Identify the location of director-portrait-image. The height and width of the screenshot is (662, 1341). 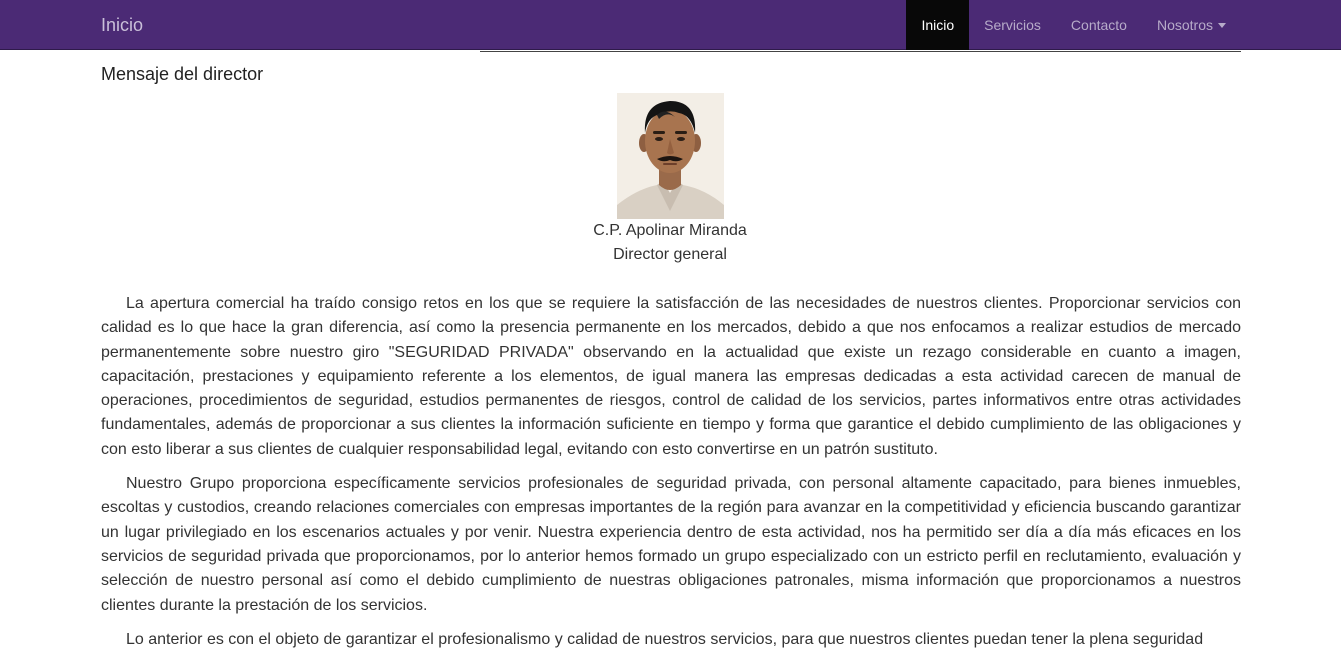
(670, 156).